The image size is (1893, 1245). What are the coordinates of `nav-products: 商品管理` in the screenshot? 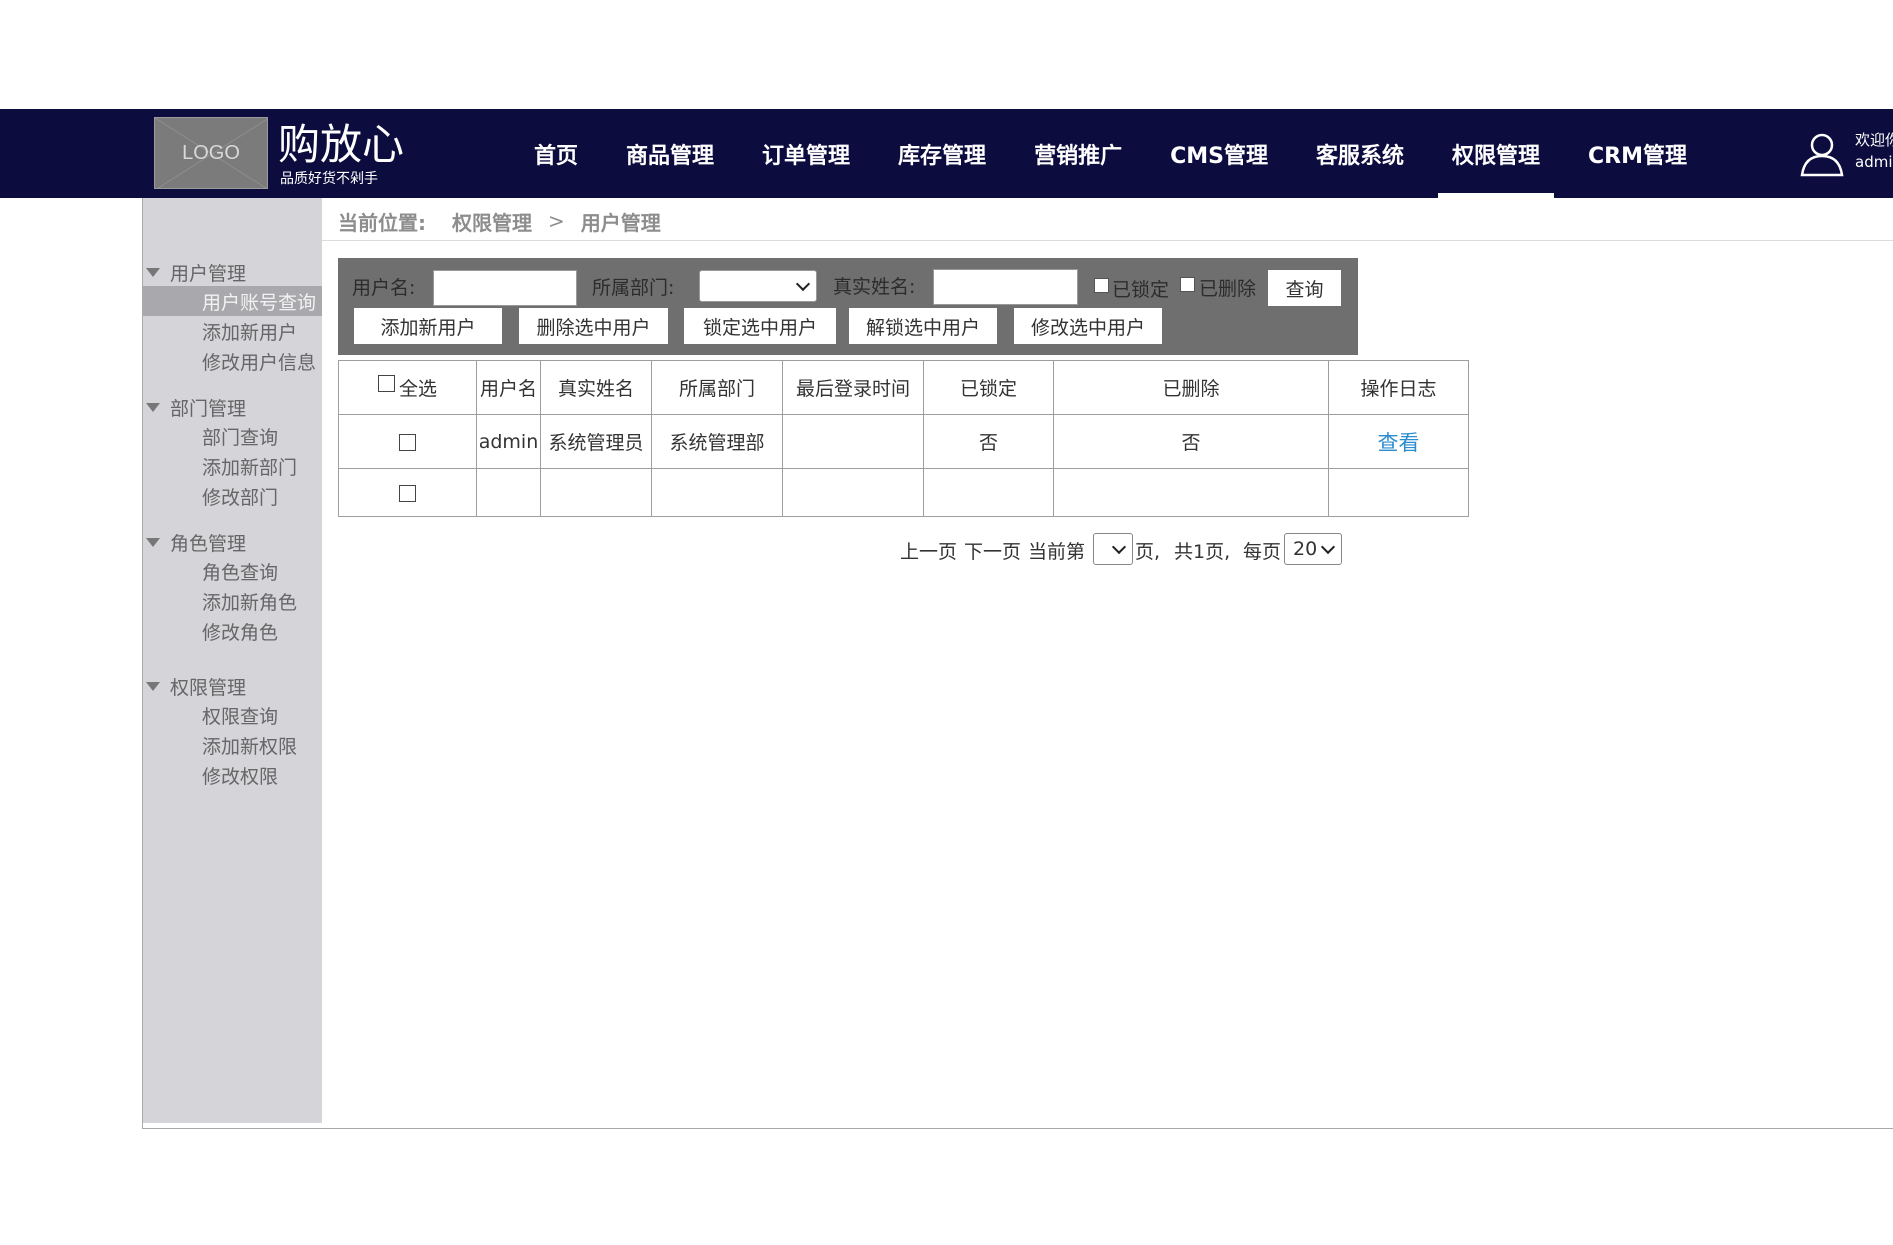 It's located at (670, 153).